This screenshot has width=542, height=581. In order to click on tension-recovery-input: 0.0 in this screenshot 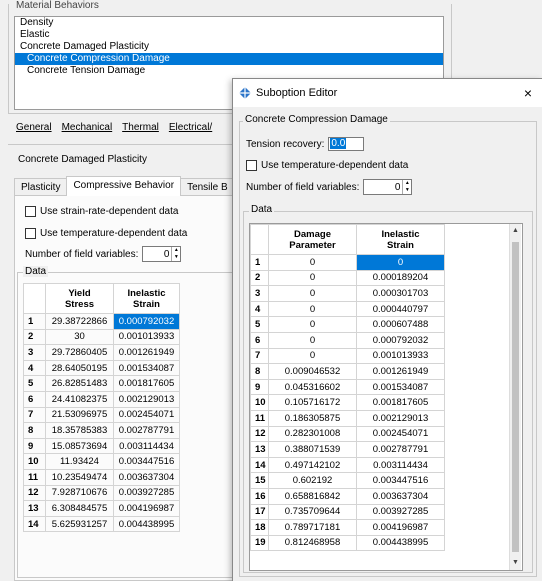, I will do `click(346, 144)`.